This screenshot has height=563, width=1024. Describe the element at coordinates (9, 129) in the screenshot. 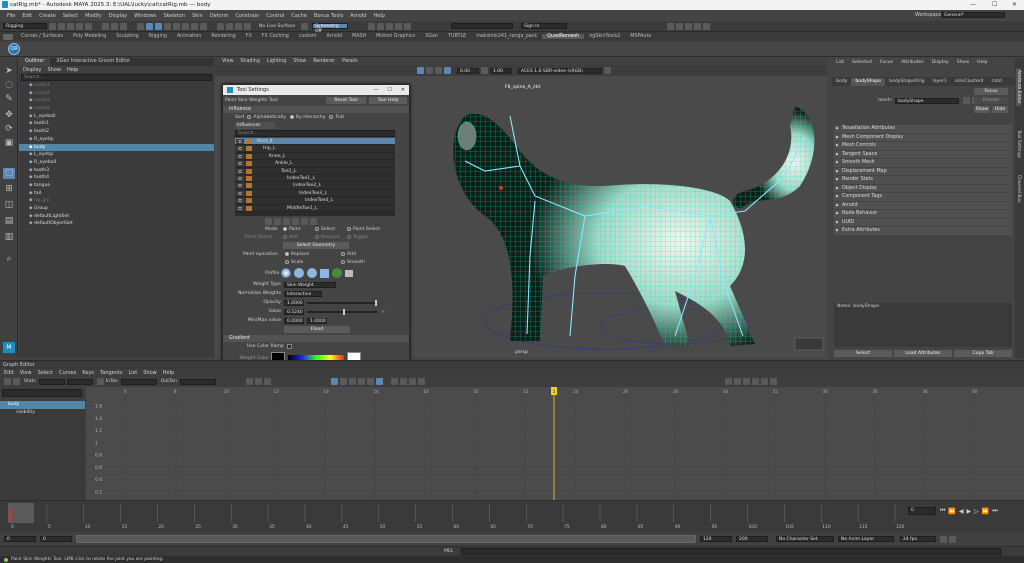

I see `rotate-tool-icon: ⟳` at that location.